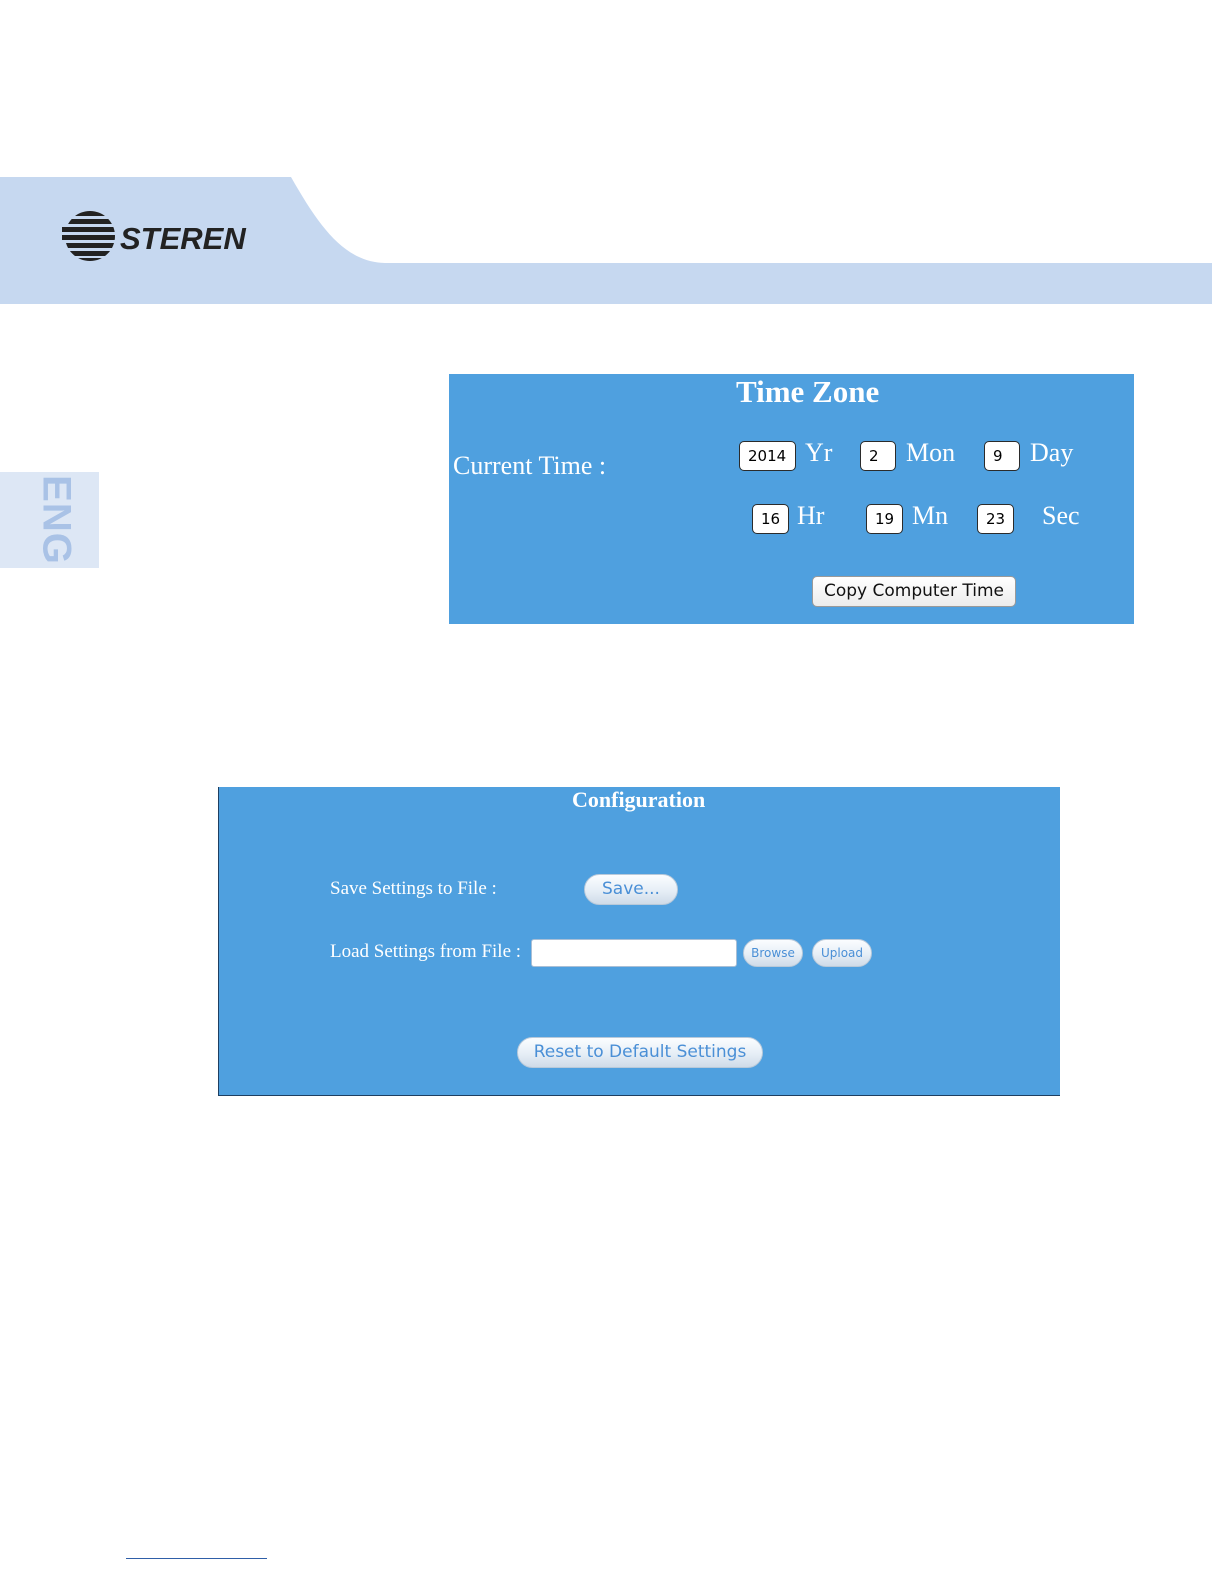 This screenshot has height=1584, width=1224. What do you see at coordinates (634, 953) in the screenshot?
I see `settings-file-input` at bounding box center [634, 953].